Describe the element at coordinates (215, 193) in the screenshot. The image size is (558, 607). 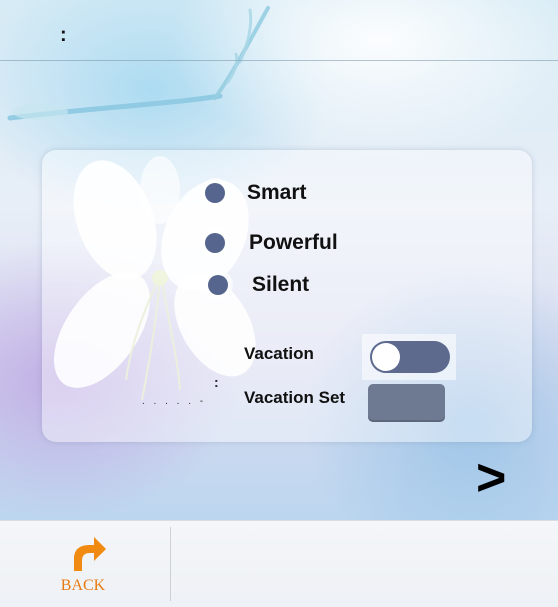
I see `radio-smart` at that location.